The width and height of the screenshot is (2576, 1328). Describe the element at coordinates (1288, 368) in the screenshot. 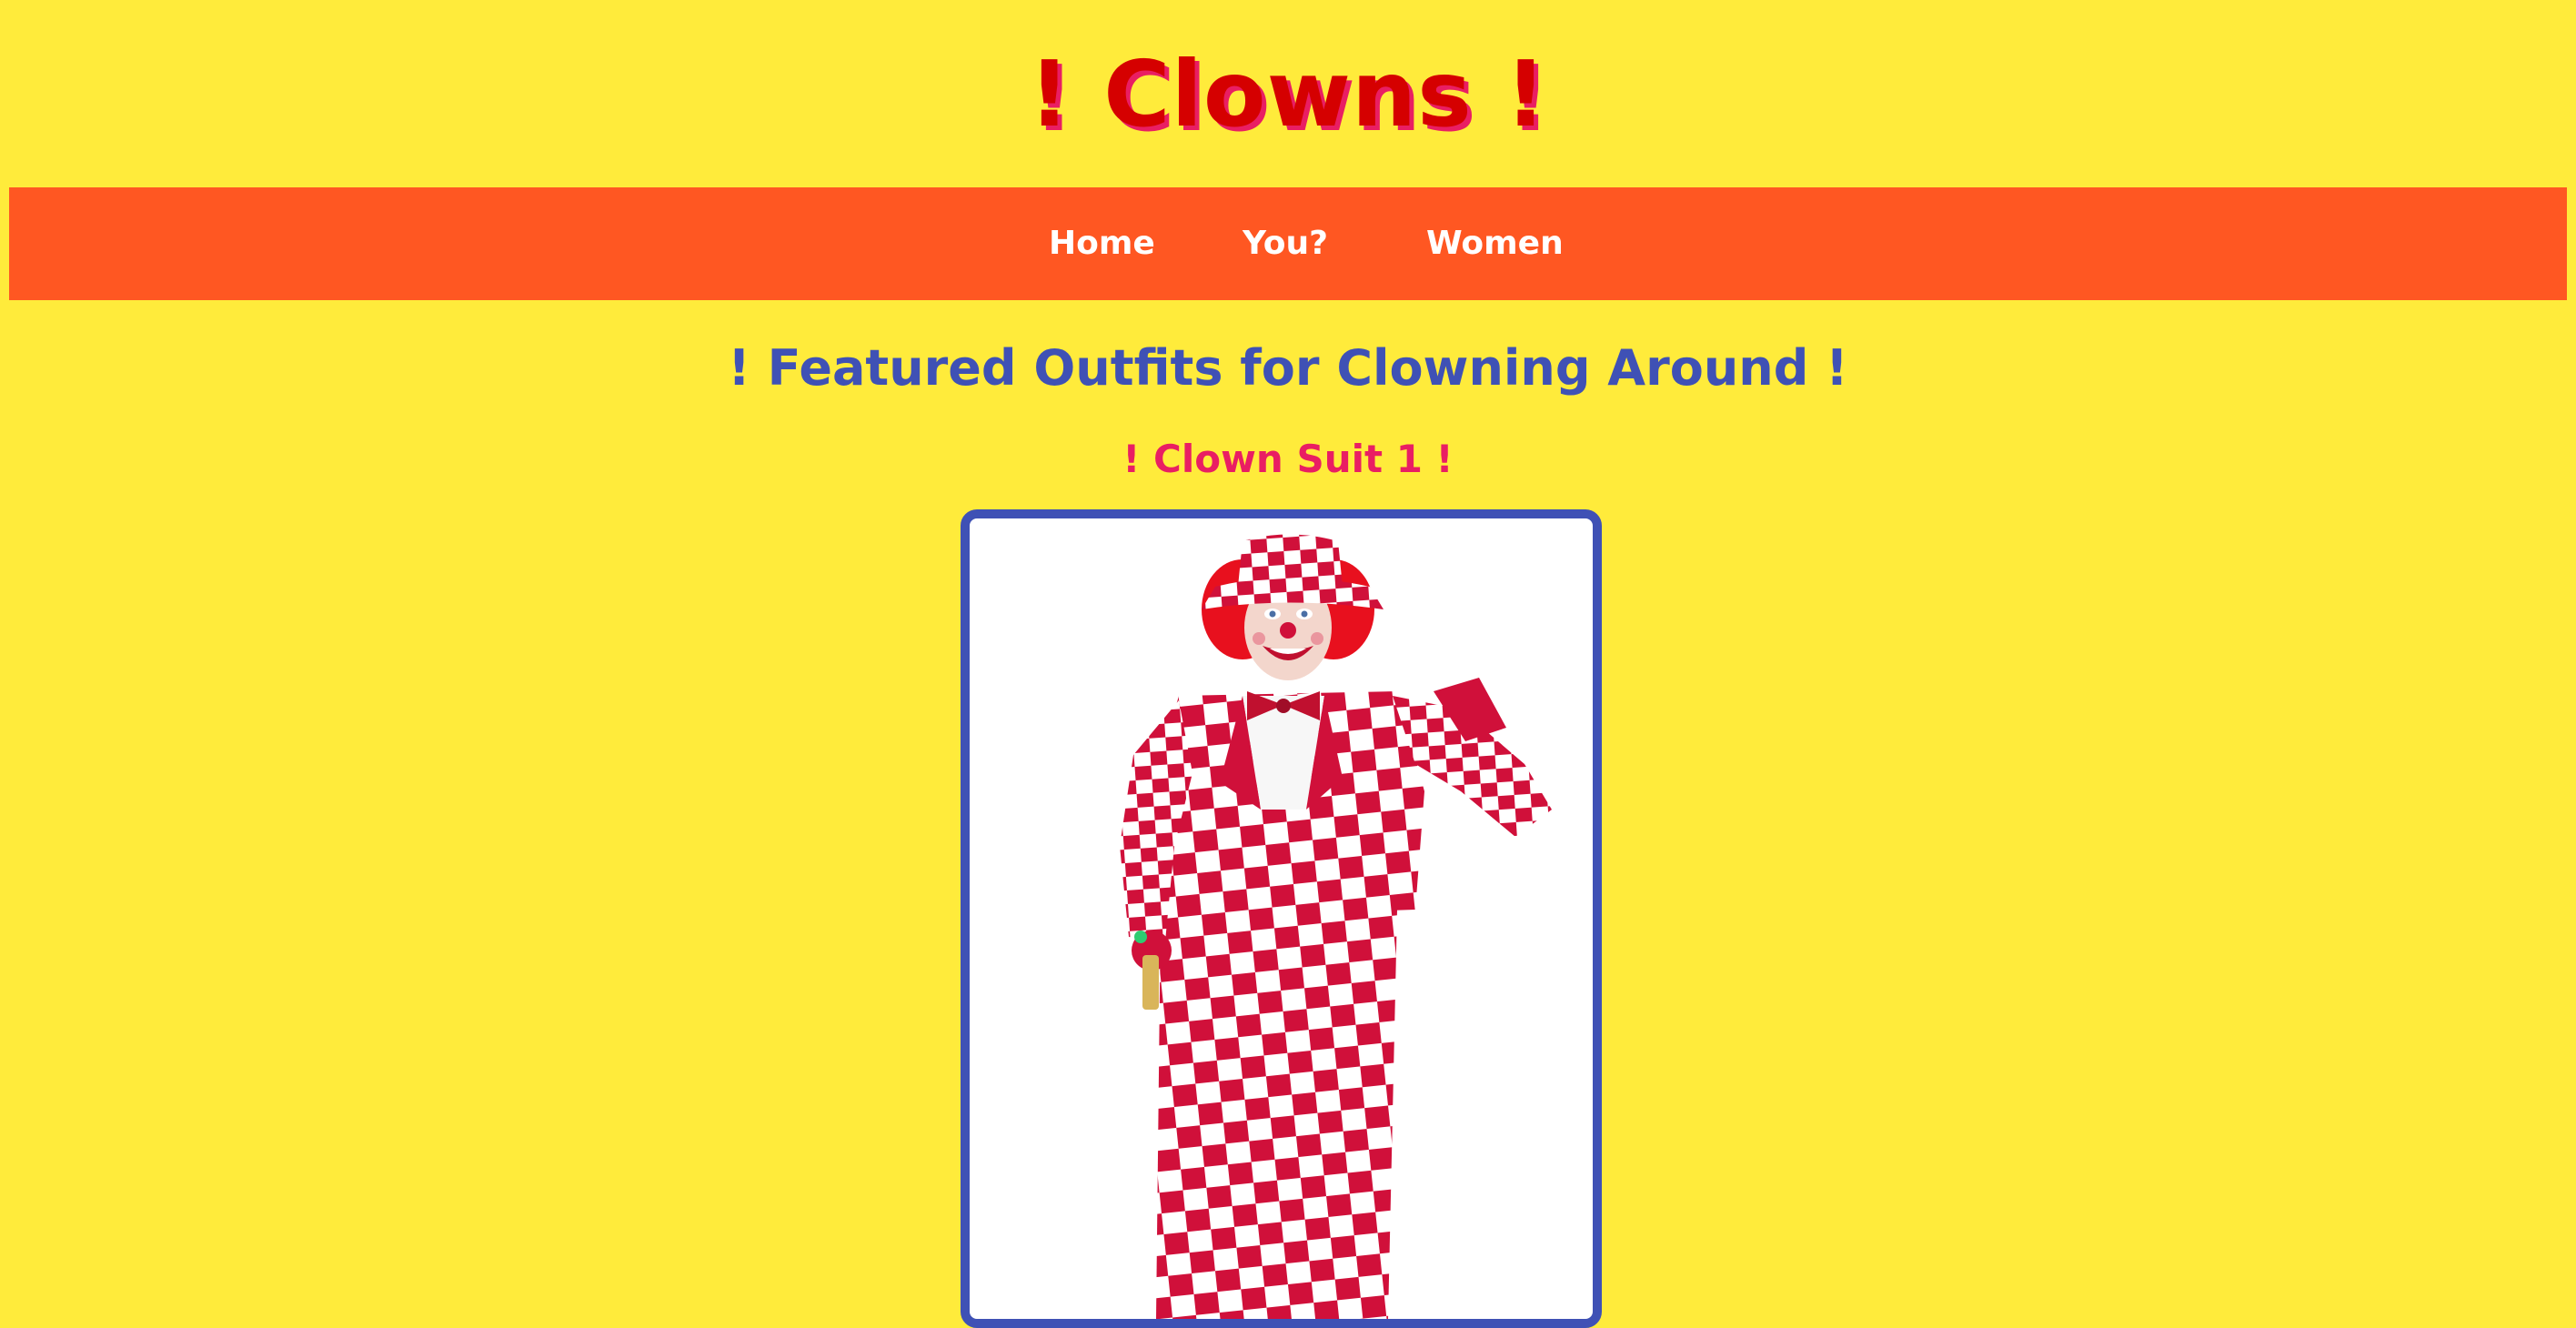

I see `section-title: ! Featured Outfits for Clowning Around !` at that location.